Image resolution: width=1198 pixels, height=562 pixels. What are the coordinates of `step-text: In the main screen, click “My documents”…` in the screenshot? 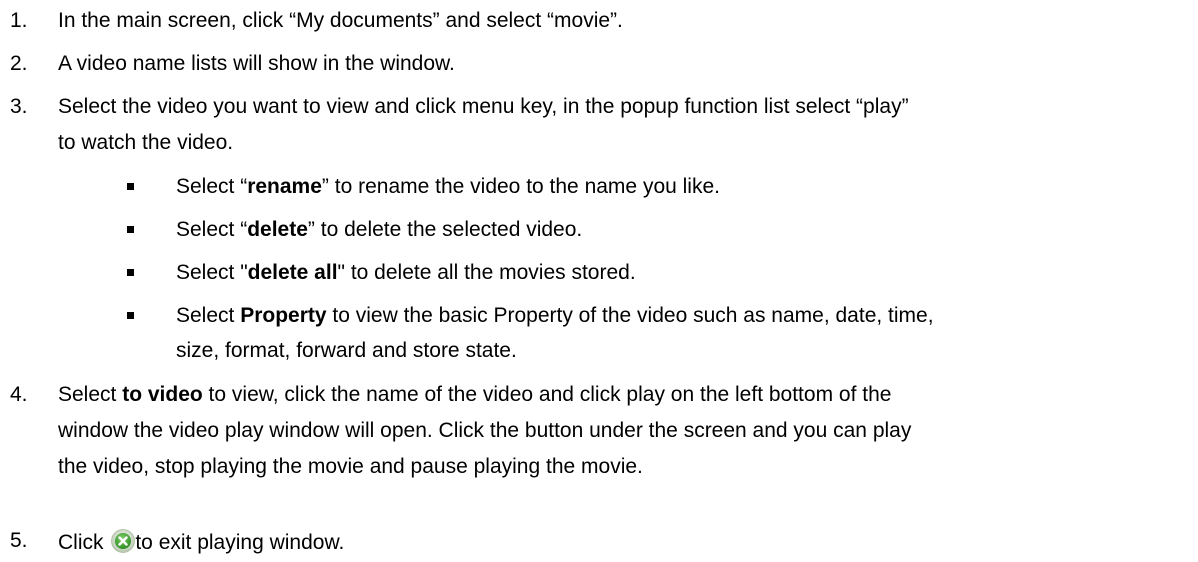 It's located at (340, 20).